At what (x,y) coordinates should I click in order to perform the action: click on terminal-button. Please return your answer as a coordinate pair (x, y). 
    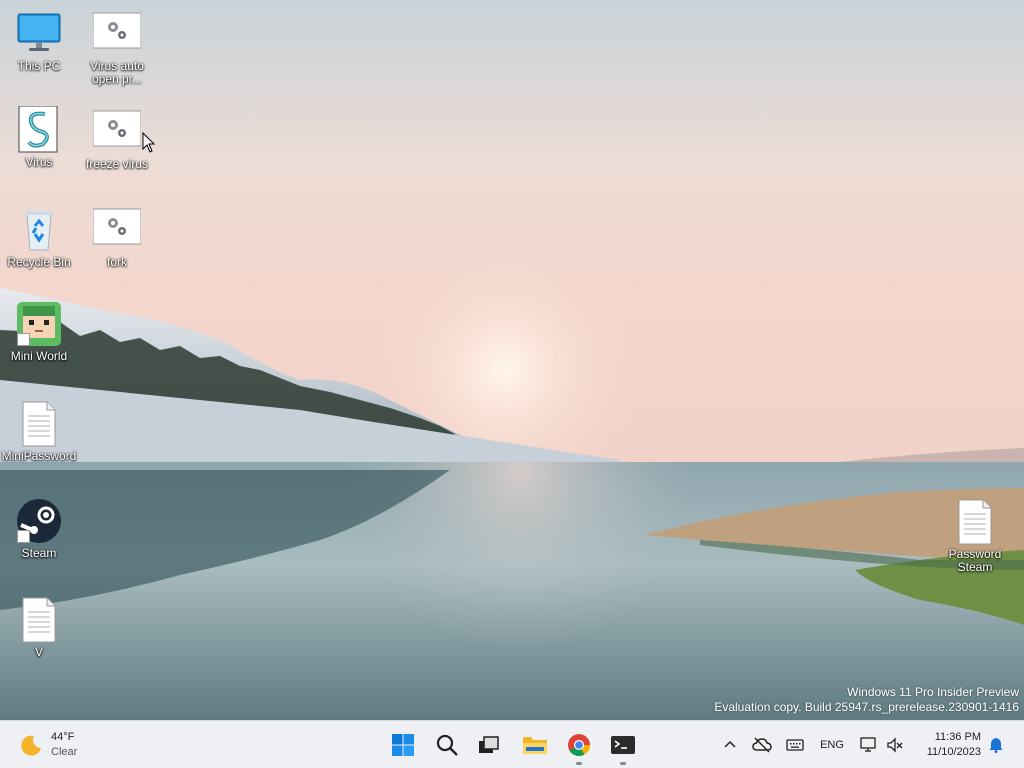
    Looking at the image, I should click on (623, 744).